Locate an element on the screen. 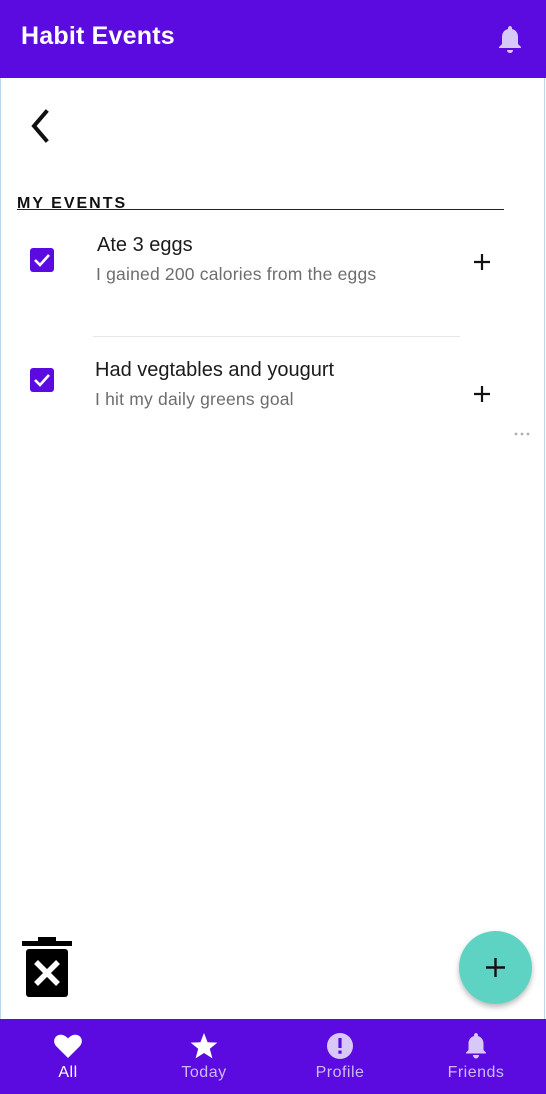 Image resolution: width=546 pixels, height=1094 pixels. event-description: I gained 200 calories from the eggs is located at coordinates (236, 274).